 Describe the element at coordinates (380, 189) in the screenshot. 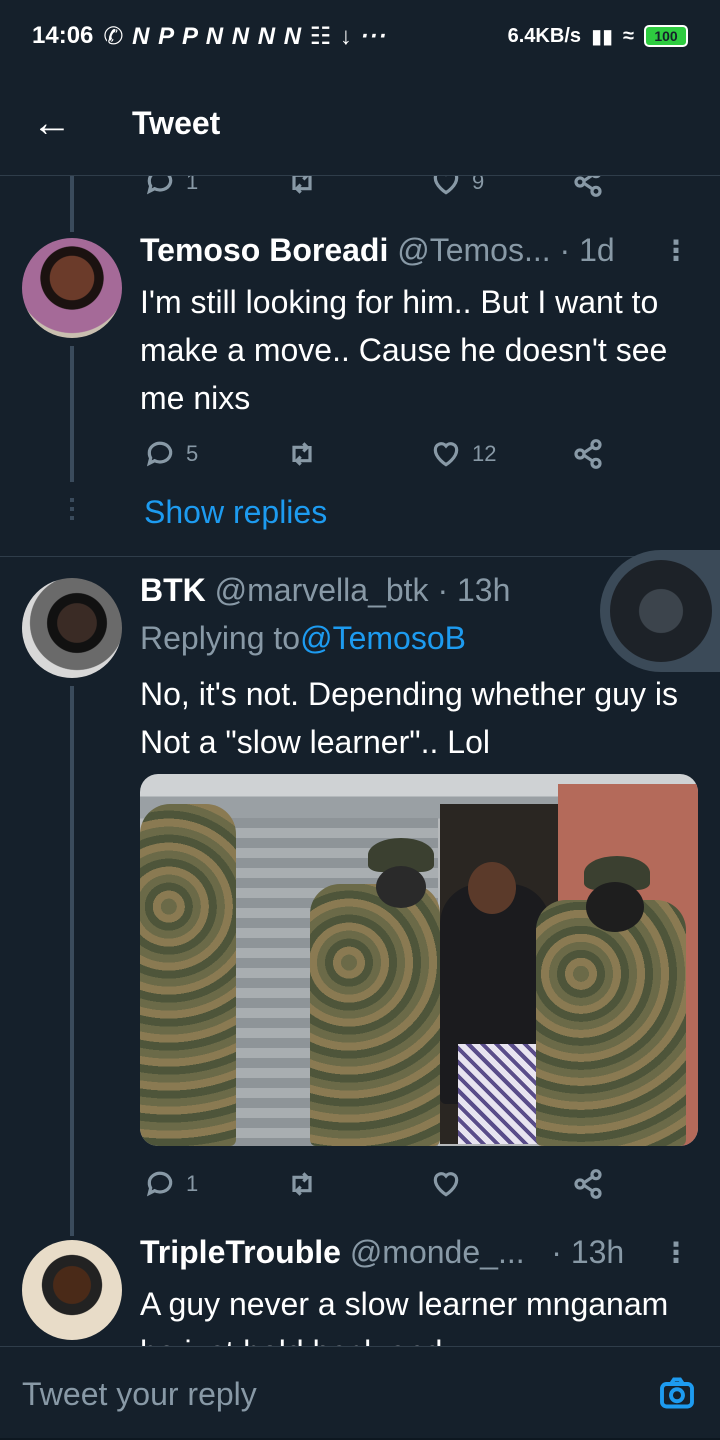

I see `prev-tweet-actions: 1 9` at that location.